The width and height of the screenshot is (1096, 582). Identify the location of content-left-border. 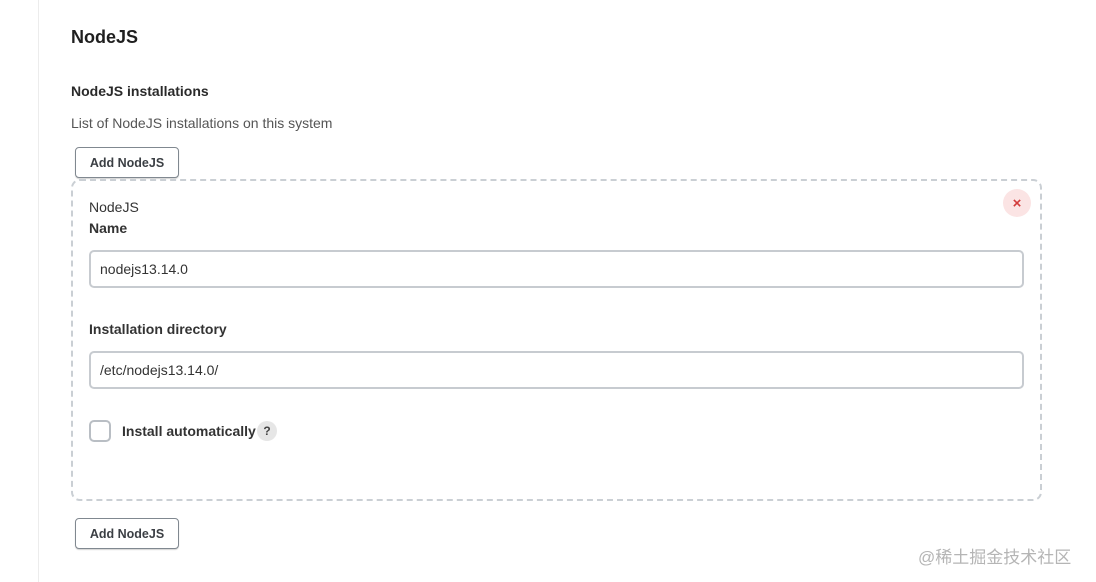
(38, 291).